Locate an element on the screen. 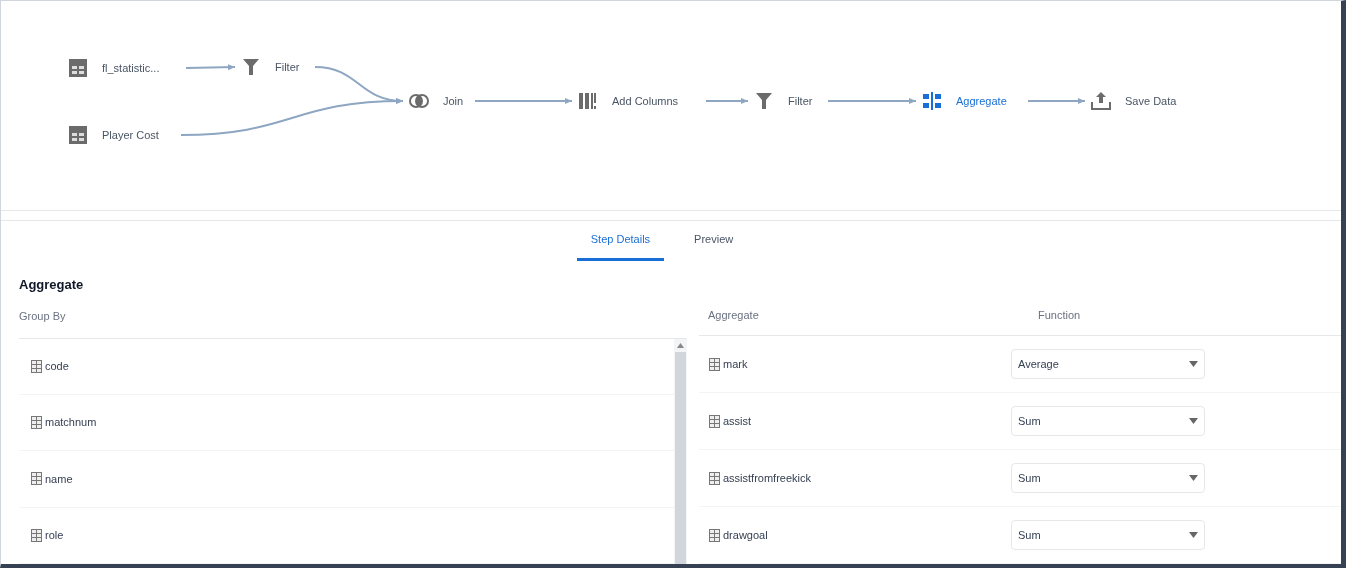  column-name: matchnum is located at coordinates (71, 423).